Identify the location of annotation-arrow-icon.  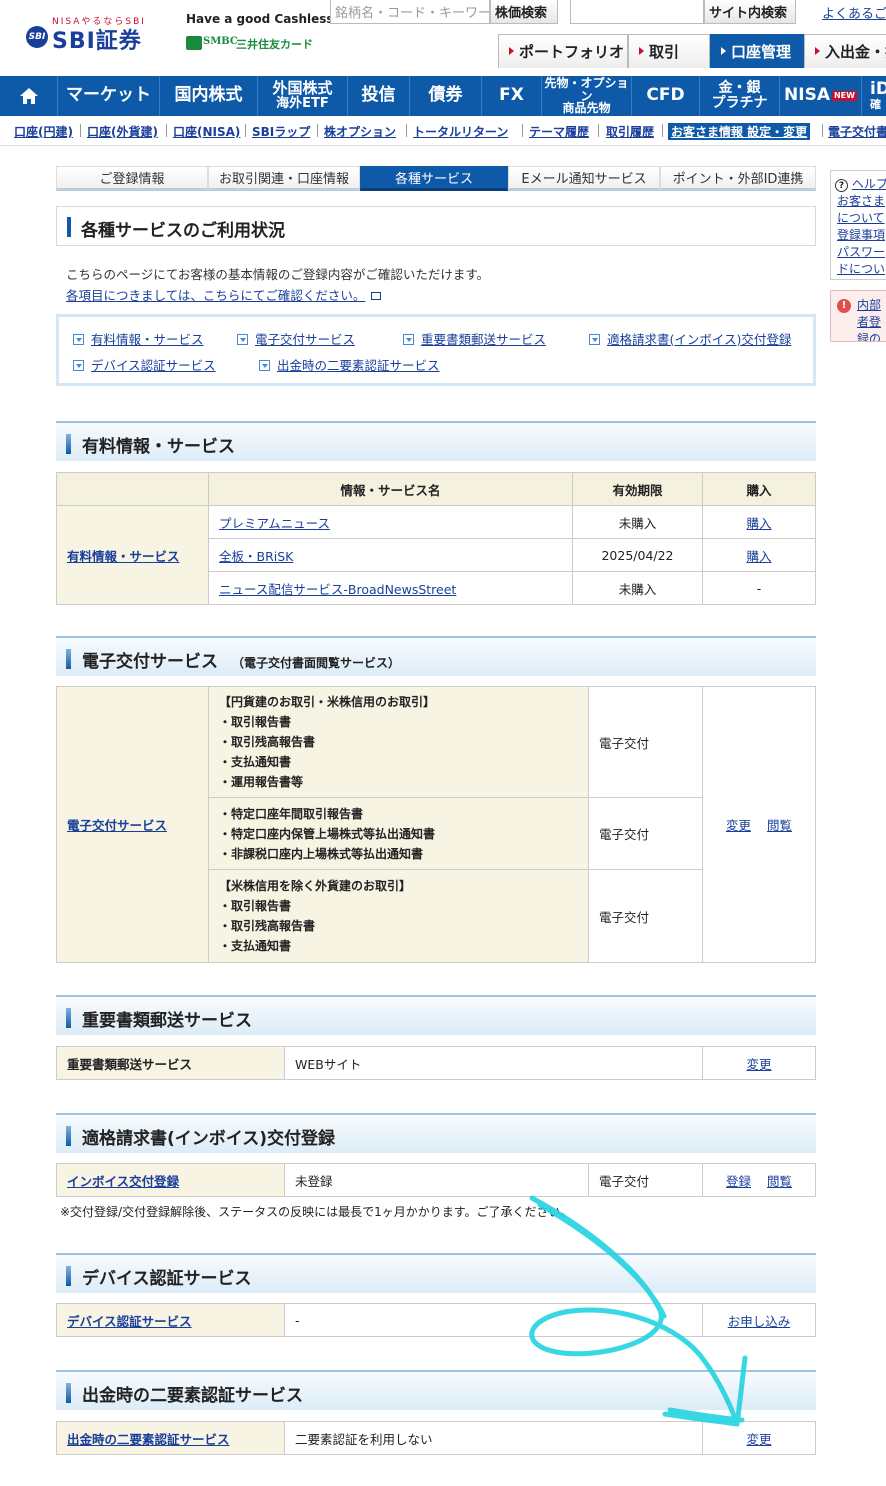
(638, 1311).